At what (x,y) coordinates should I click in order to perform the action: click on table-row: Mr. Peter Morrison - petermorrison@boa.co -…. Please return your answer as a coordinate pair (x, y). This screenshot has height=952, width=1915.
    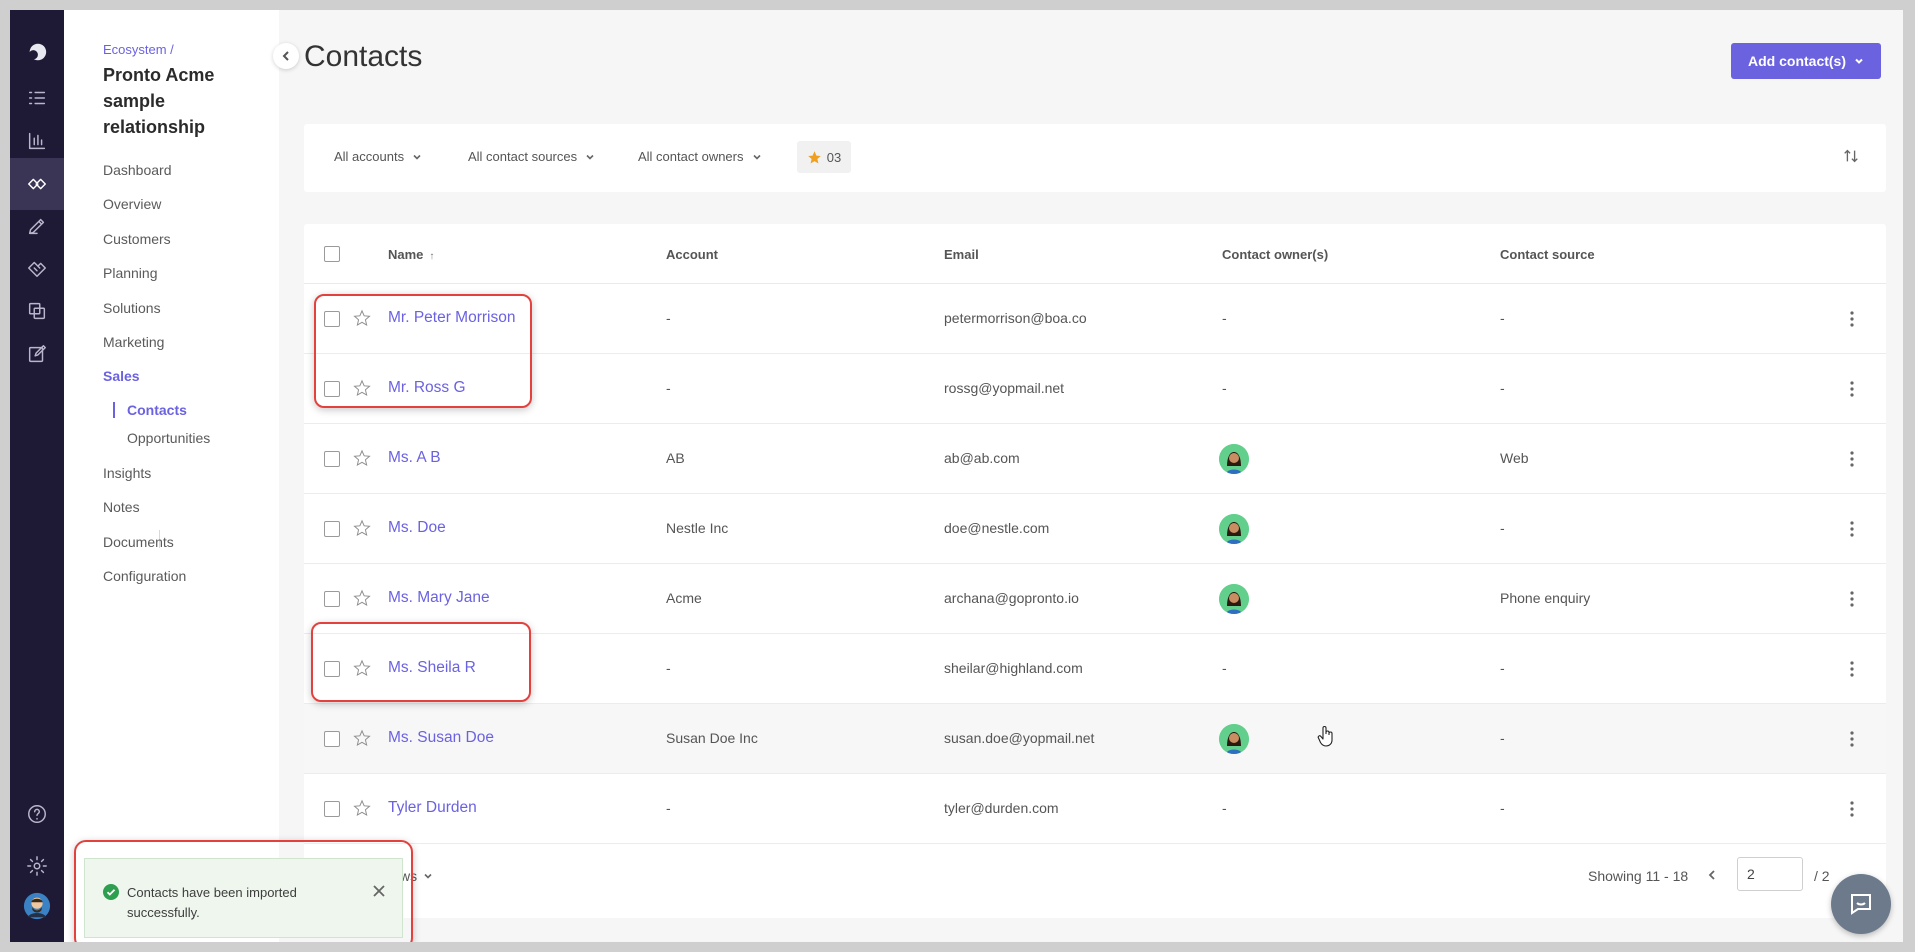
    Looking at the image, I should click on (1095, 319).